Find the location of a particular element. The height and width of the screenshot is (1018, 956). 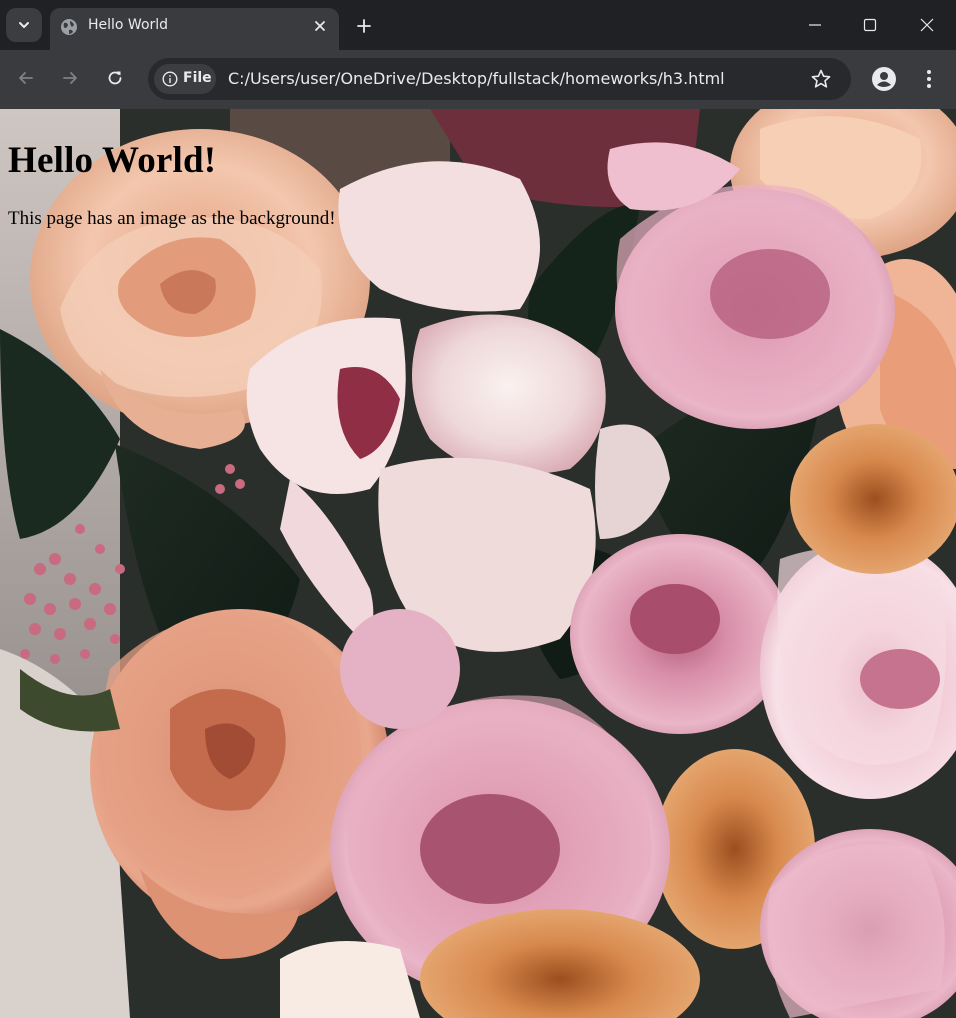

close-window-button is located at coordinates (927, 25).